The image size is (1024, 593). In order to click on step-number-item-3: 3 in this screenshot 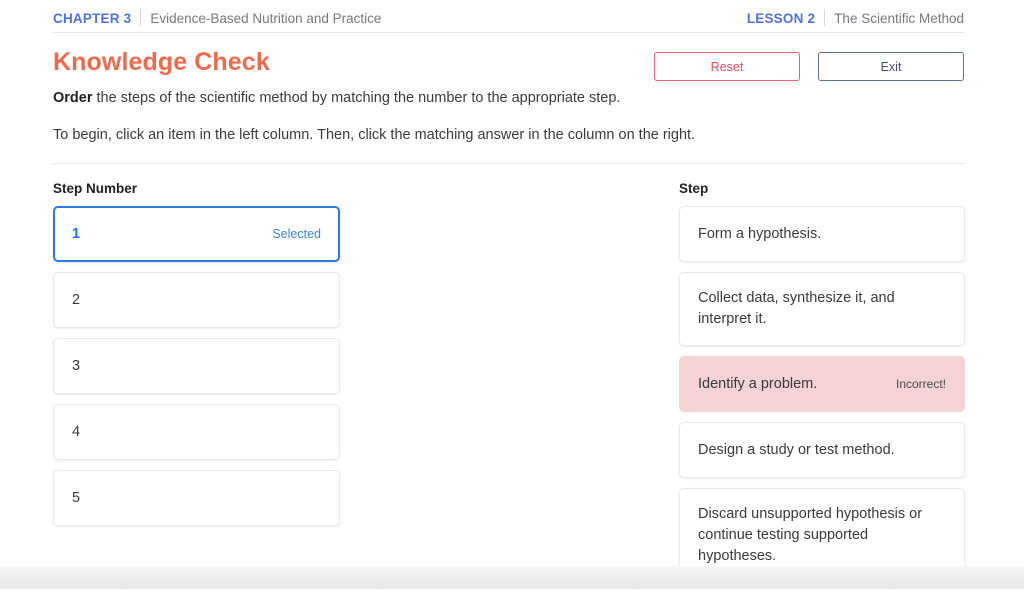, I will do `click(196, 366)`.